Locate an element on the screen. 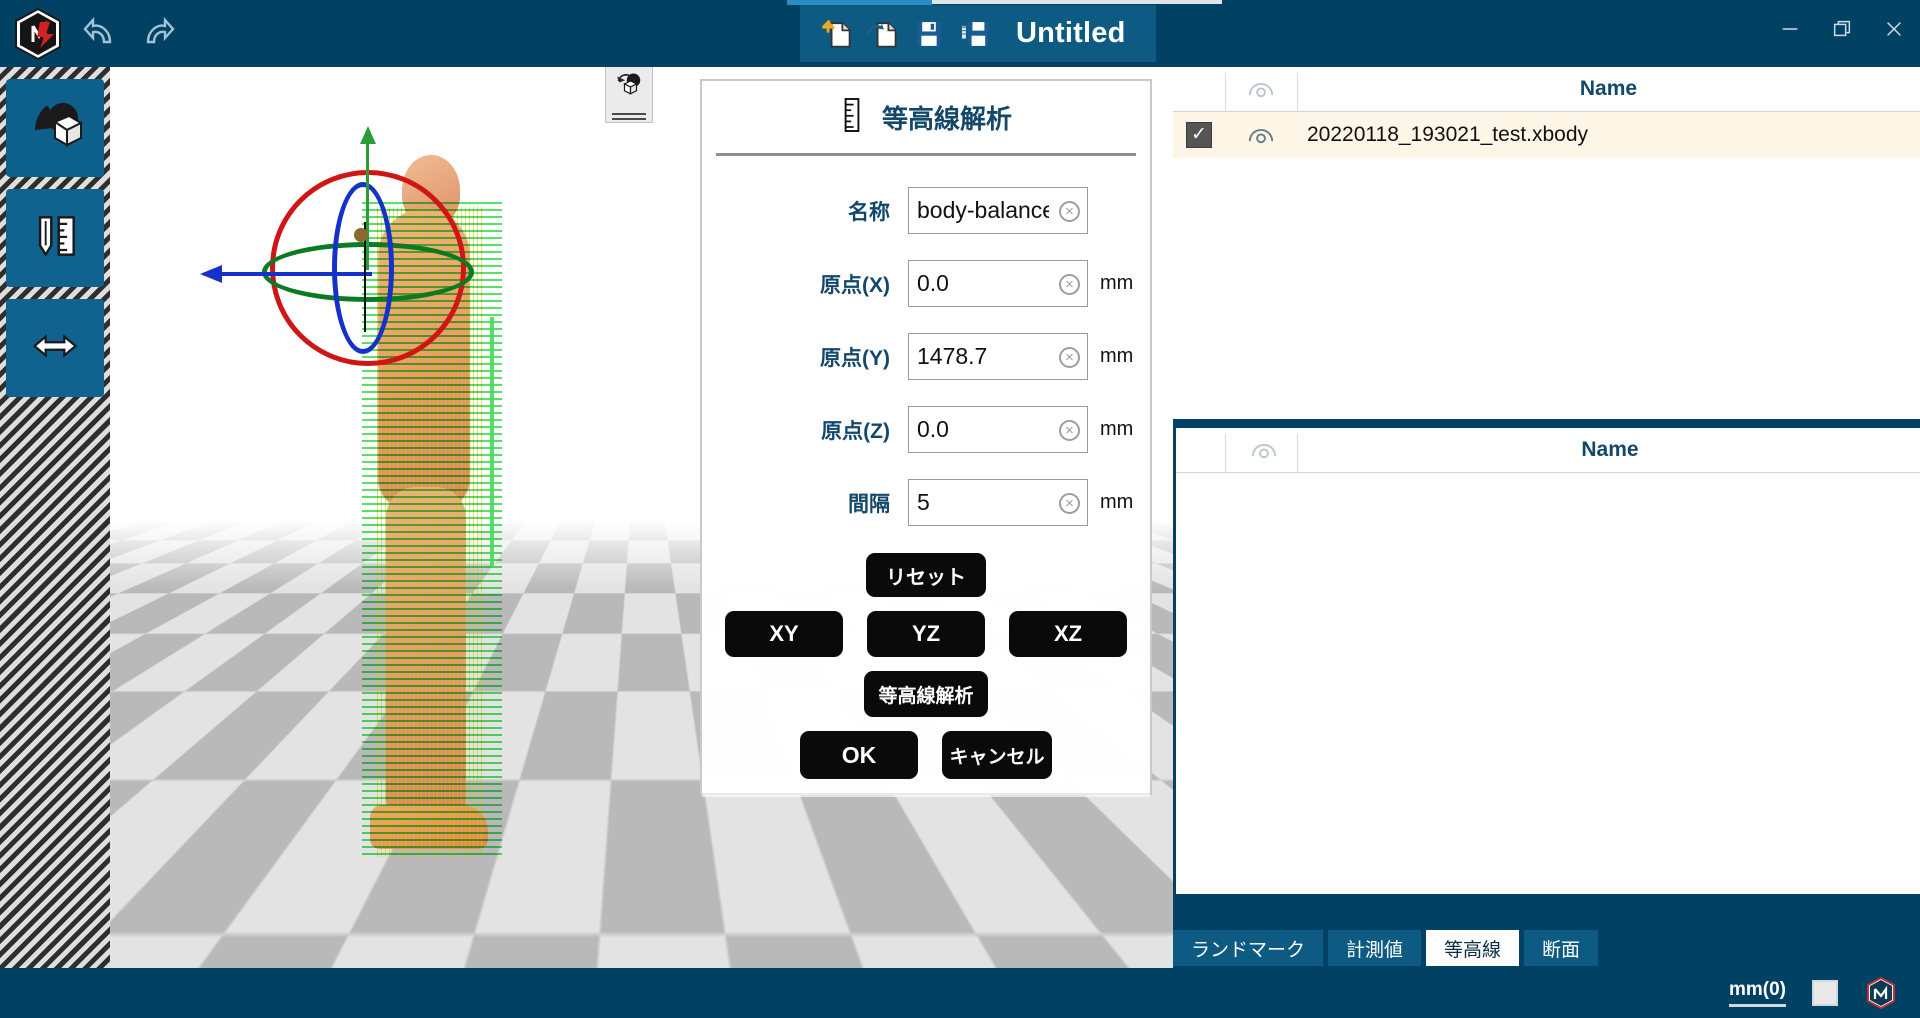 This screenshot has width=1920, height=1018. xy-plane-button: XY is located at coordinates (784, 634).